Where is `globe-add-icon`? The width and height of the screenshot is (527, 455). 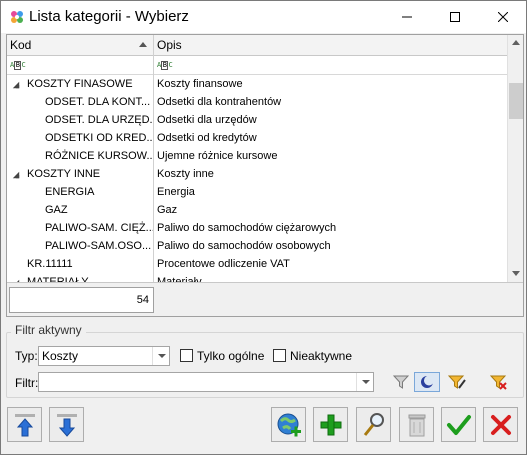
globe-add-icon is located at coordinates (289, 424).